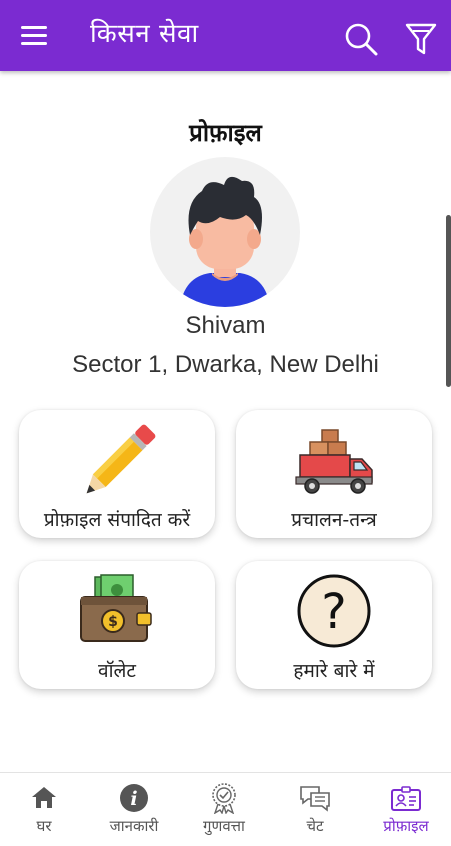  What do you see at coordinates (117, 671) in the screenshot?
I see `card-label: वॉलेट` at bounding box center [117, 671].